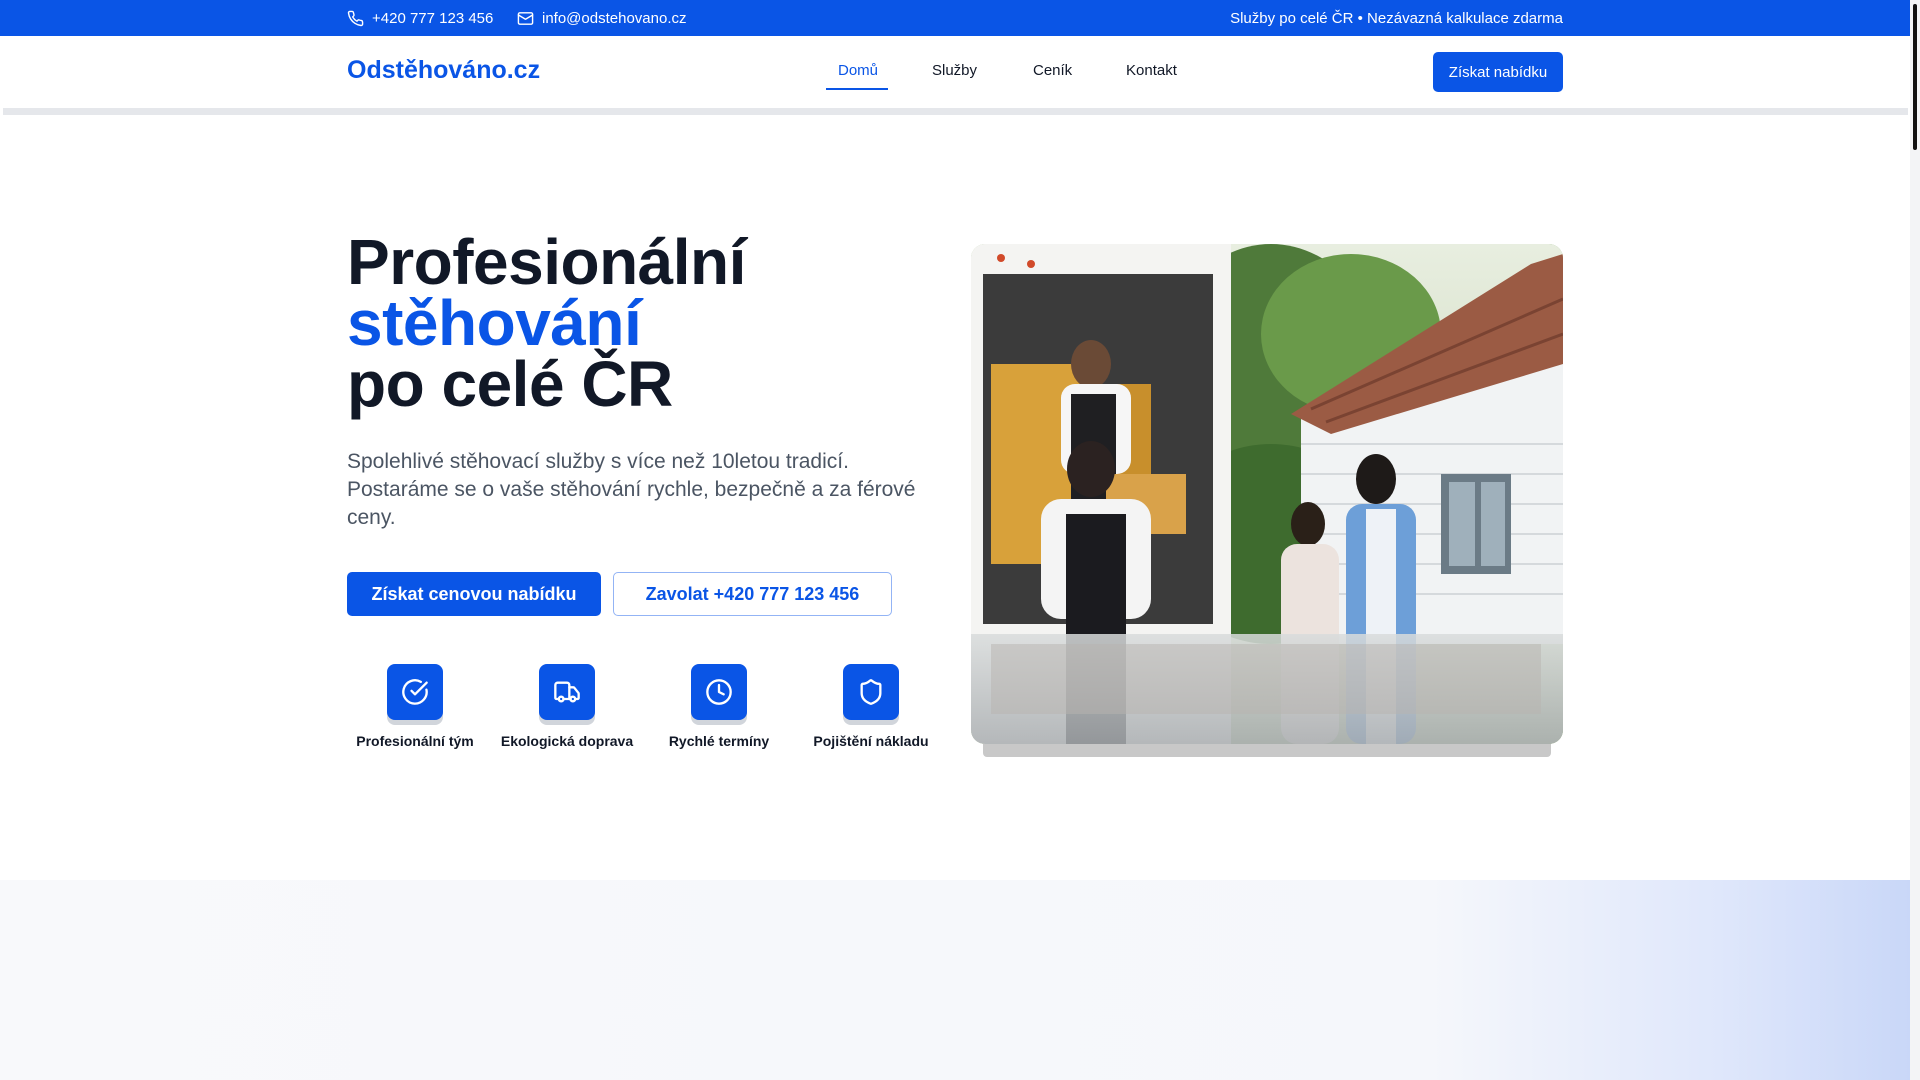 This screenshot has height=1080, width=1920. Describe the element at coordinates (443, 70) in the screenshot. I see `site-logo: Odstěhováno.cz` at that location.